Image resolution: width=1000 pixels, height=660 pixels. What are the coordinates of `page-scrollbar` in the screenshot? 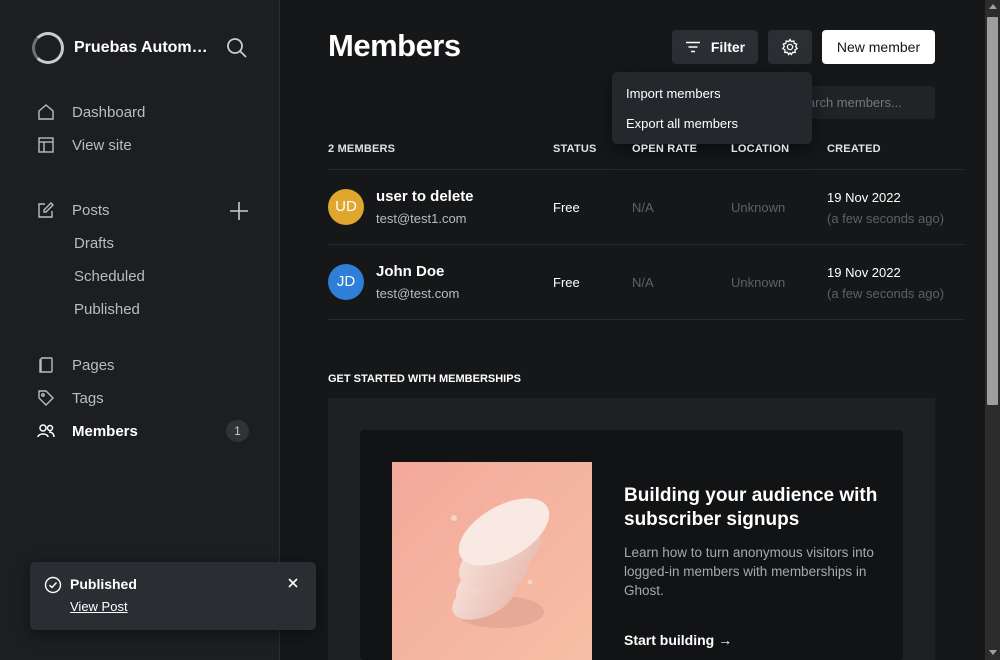 It's located at (992, 330).